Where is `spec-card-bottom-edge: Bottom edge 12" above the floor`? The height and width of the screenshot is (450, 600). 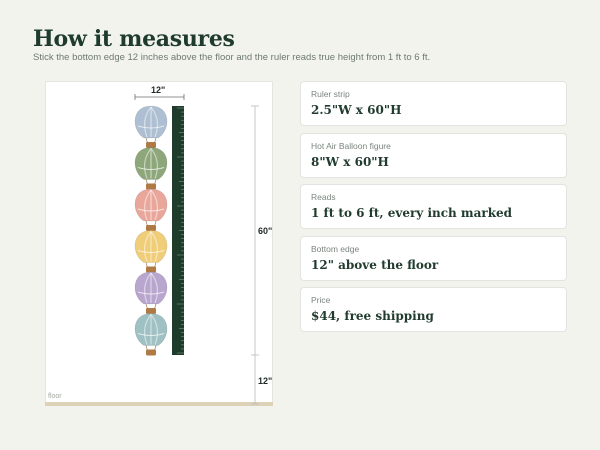
spec-card-bottom-edge: Bottom edge 12" above the floor is located at coordinates (433, 258).